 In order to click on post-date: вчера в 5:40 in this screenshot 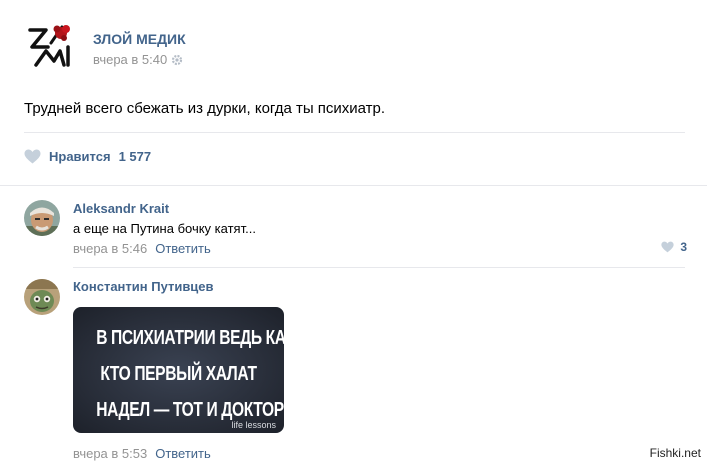, I will do `click(138, 59)`.